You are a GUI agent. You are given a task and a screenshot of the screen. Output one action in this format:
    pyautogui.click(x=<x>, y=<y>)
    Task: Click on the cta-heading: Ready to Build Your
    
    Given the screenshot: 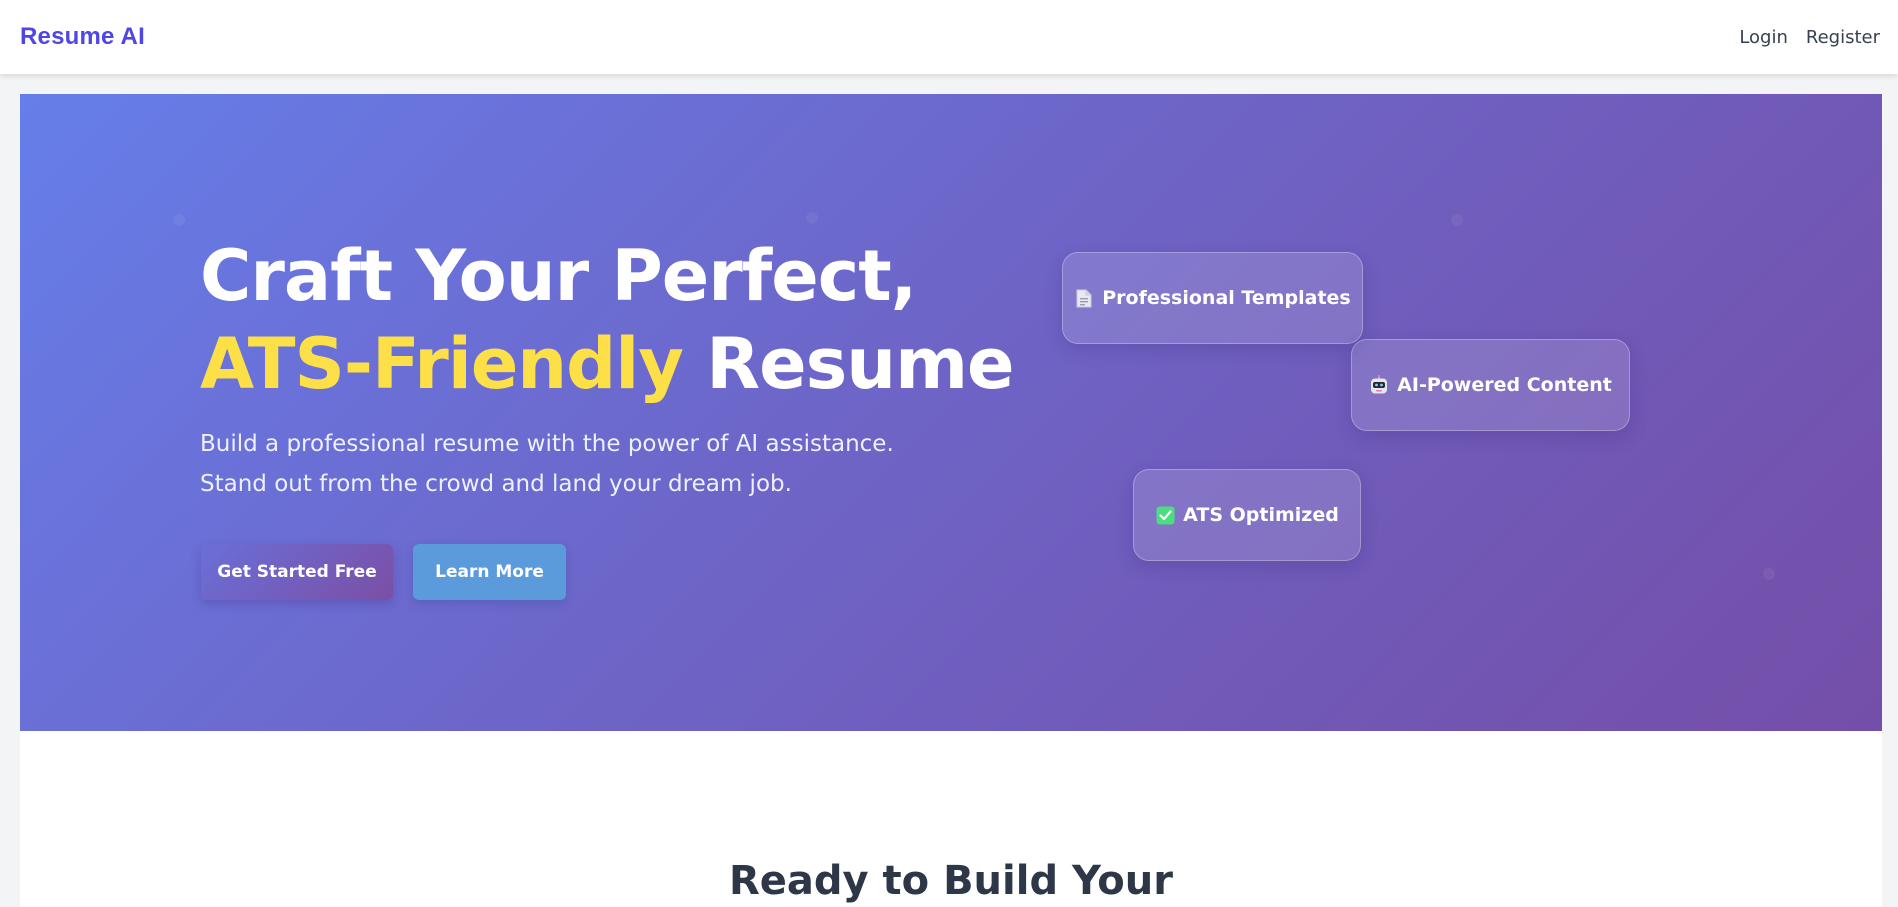 What is the action you would take?
    pyautogui.click(x=950, y=881)
    